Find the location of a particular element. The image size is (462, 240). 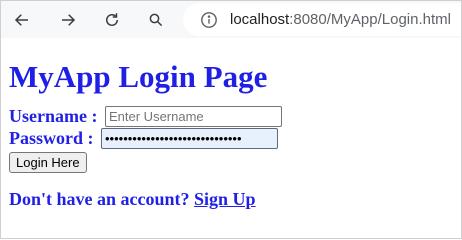

url-path: :8080/MyApp/Login.html is located at coordinates (370, 19).